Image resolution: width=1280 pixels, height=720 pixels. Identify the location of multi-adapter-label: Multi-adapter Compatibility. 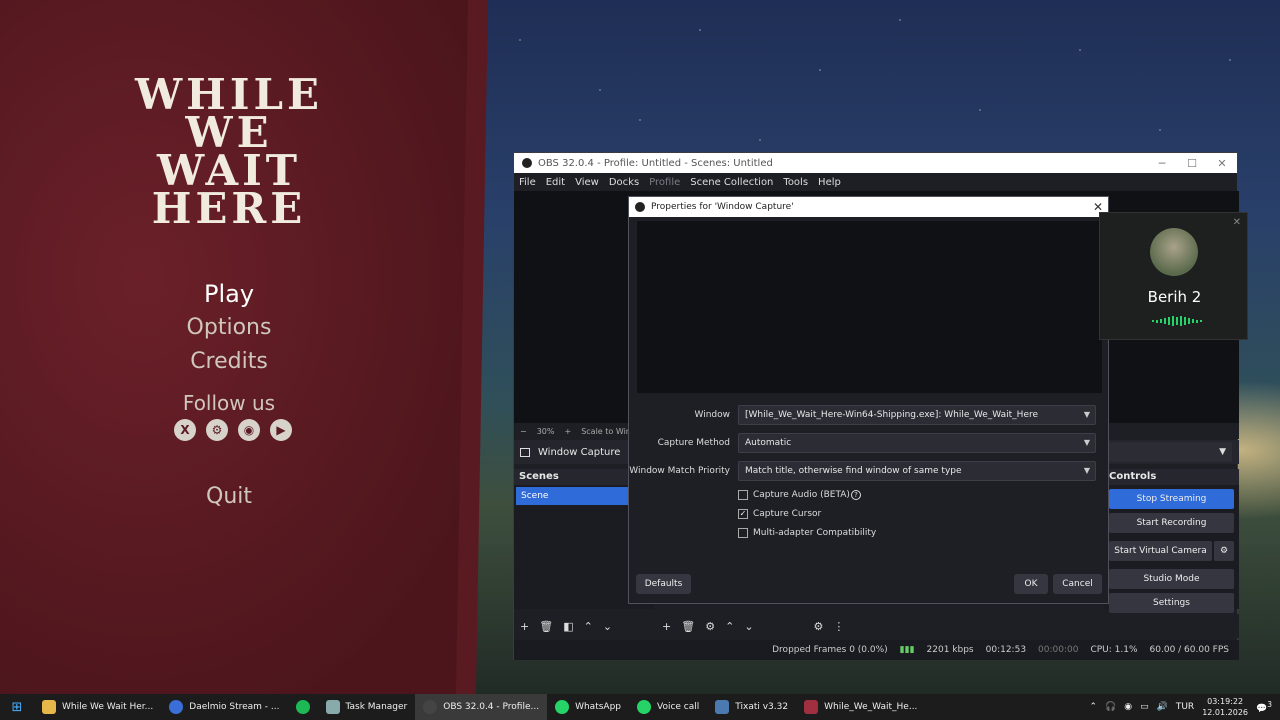
(814, 533).